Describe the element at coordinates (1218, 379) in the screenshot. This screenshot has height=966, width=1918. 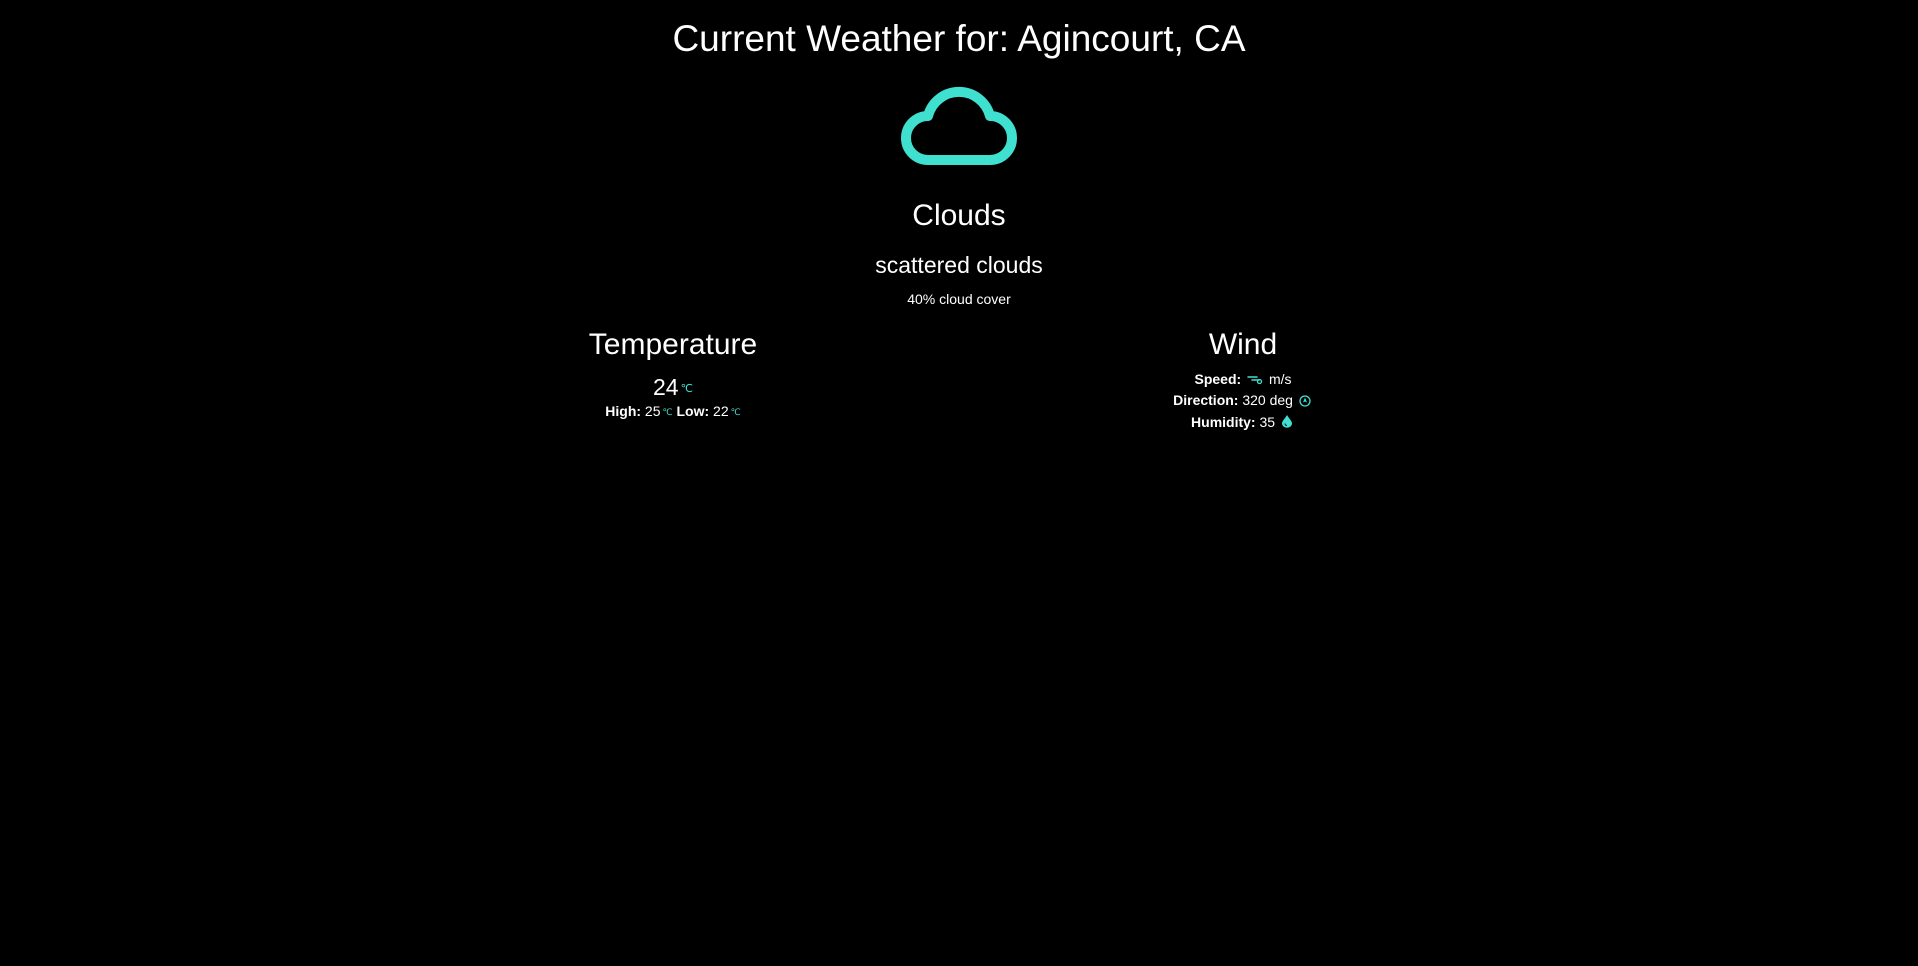
I see `speed-label: Speed:` at that location.